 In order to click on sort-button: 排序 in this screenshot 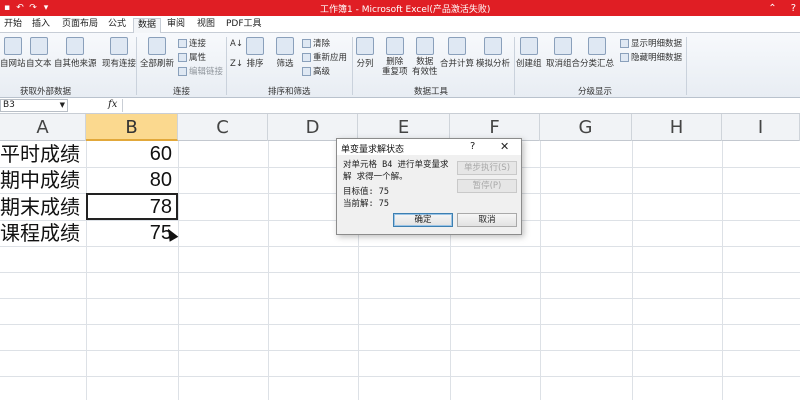, I will do `click(255, 53)`.